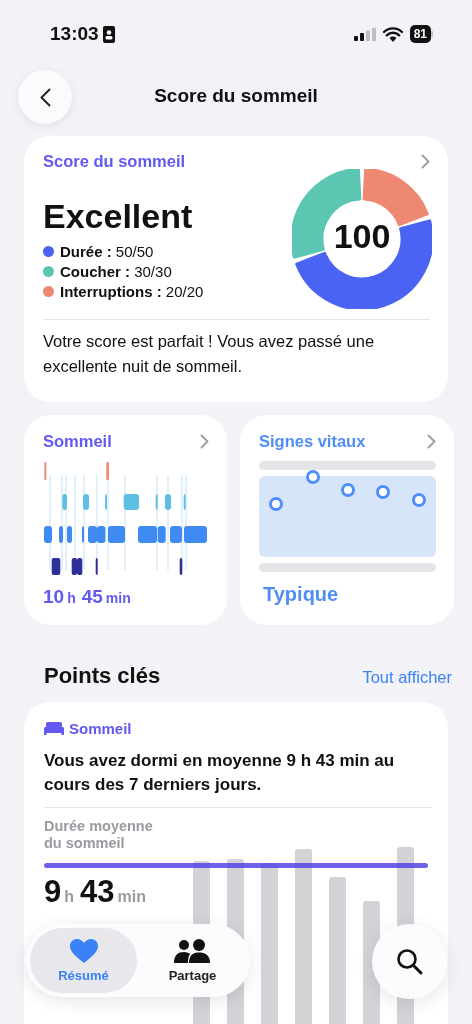  Describe the element at coordinates (209, 354) in the screenshot. I see `score-description: Votre score est parfait ! Vous avez passé une excellente nuit de sommeil.` at that location.